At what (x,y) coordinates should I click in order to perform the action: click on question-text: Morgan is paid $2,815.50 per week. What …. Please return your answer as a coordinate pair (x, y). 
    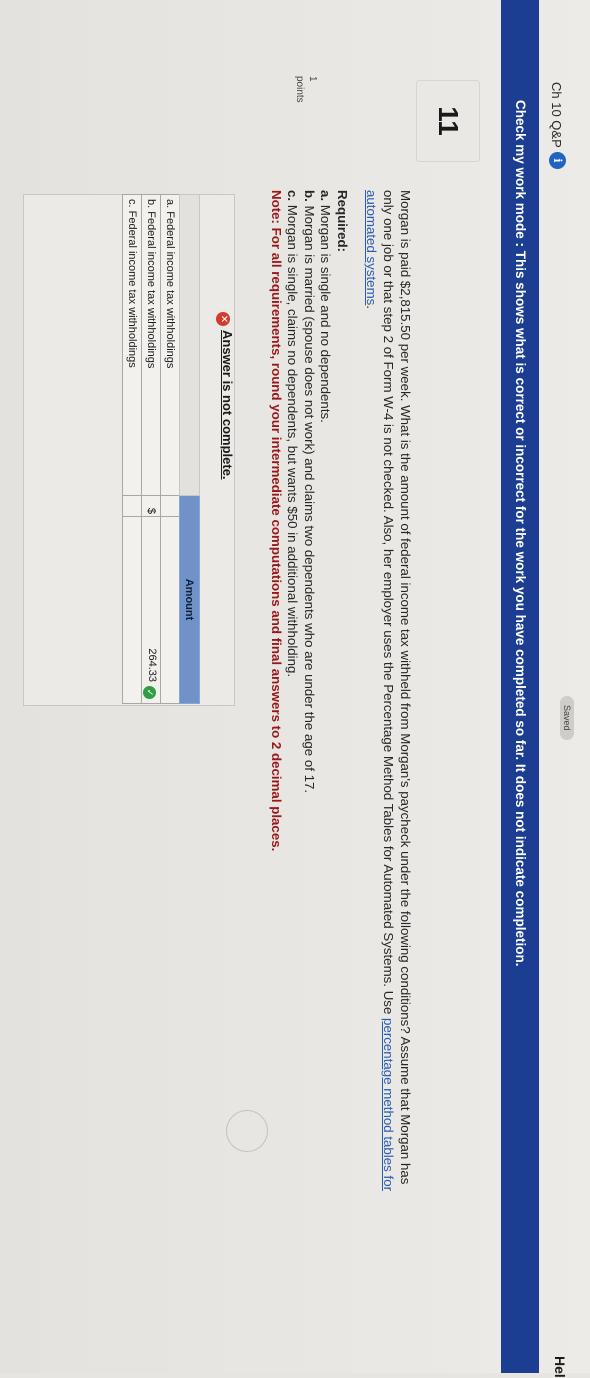
    Looking at the image, I should click on (388, 695).